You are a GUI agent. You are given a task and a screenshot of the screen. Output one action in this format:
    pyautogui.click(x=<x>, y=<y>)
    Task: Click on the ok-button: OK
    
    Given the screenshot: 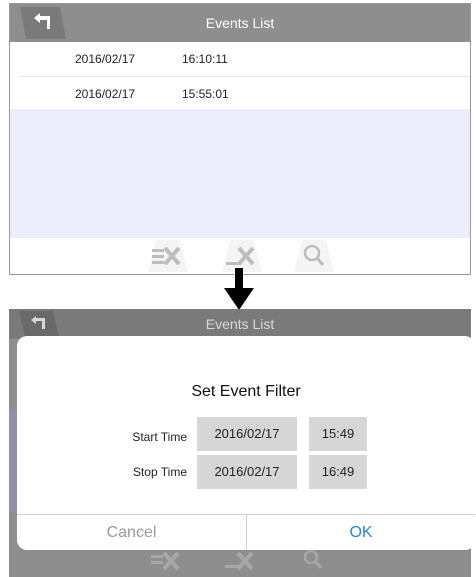 What is the action you would take?
    pyautogui.click(x=361, y=532)
    